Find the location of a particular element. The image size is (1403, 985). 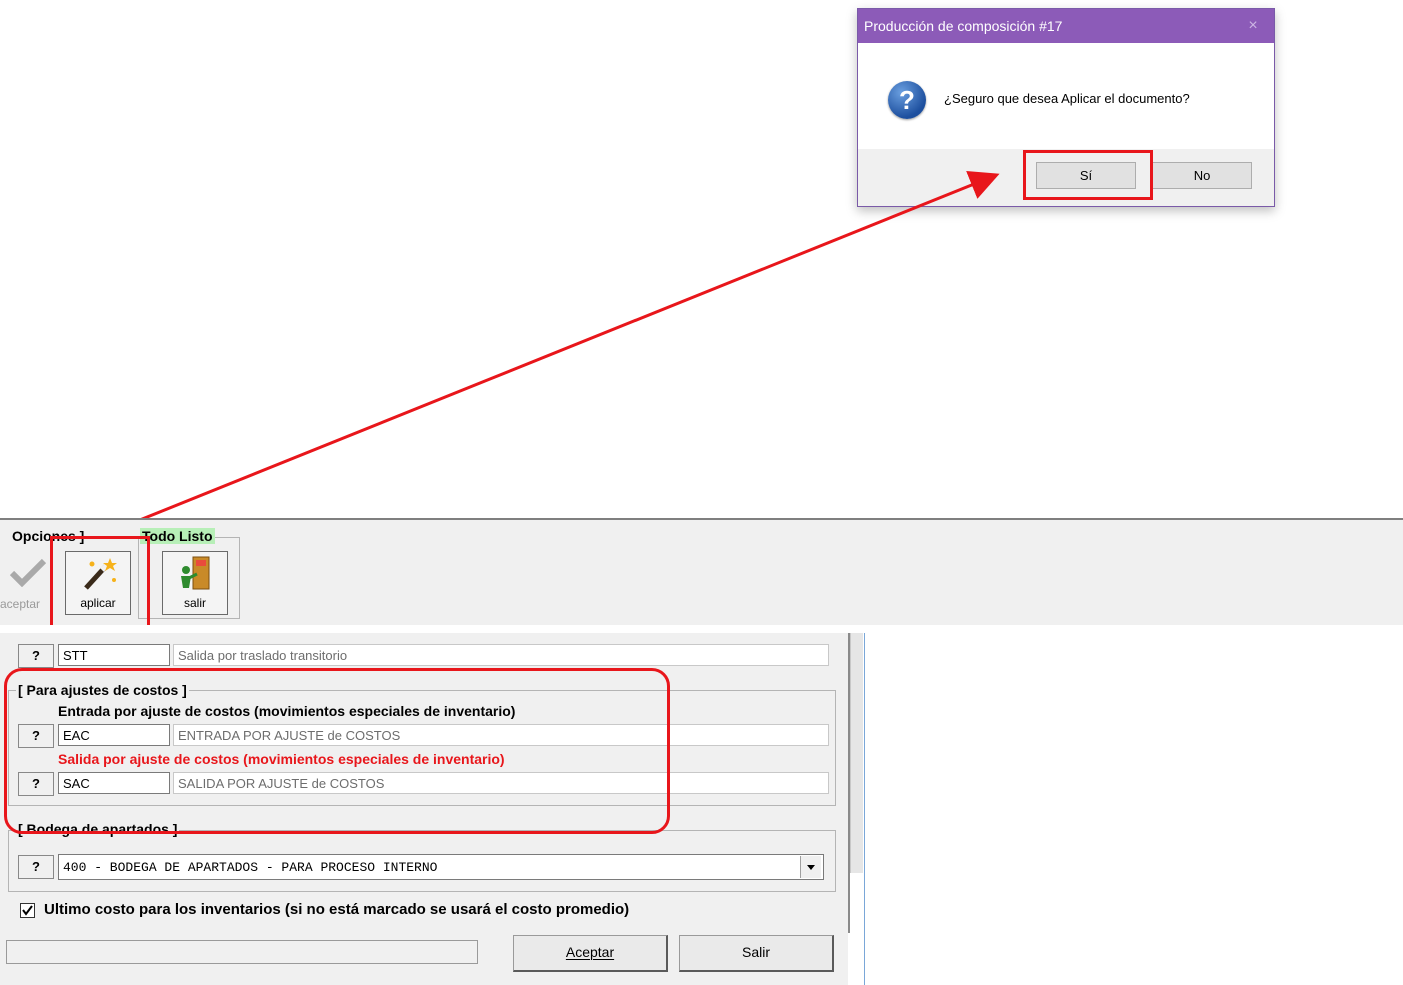

chevron-down-icon is located at coordinates (810, 867).